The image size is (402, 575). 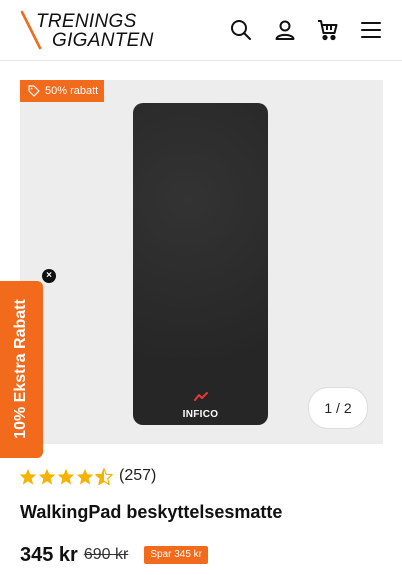 I want to click on product-rating: (257), so click(x=87, y=476).